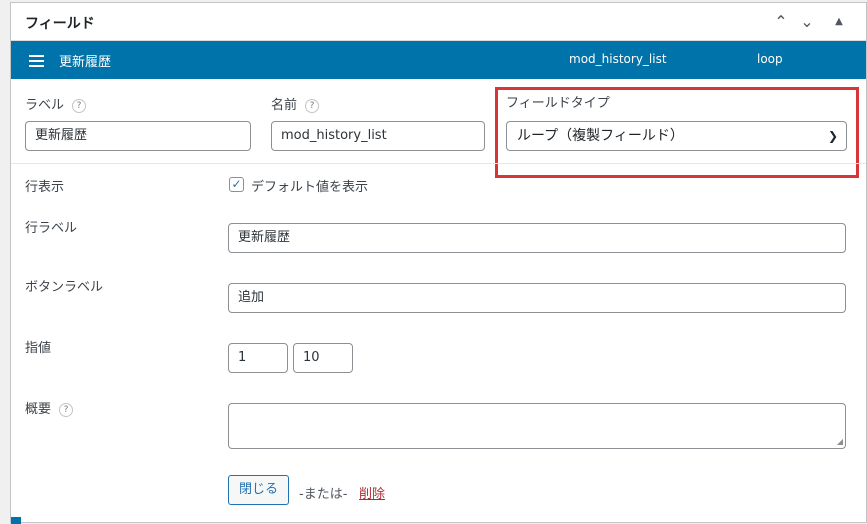 The width and height of the screenshot is (867, 524). Describe the element at coordinates (839, 22) in the screenshot. I see `collapse-icon: ▲` at that location.